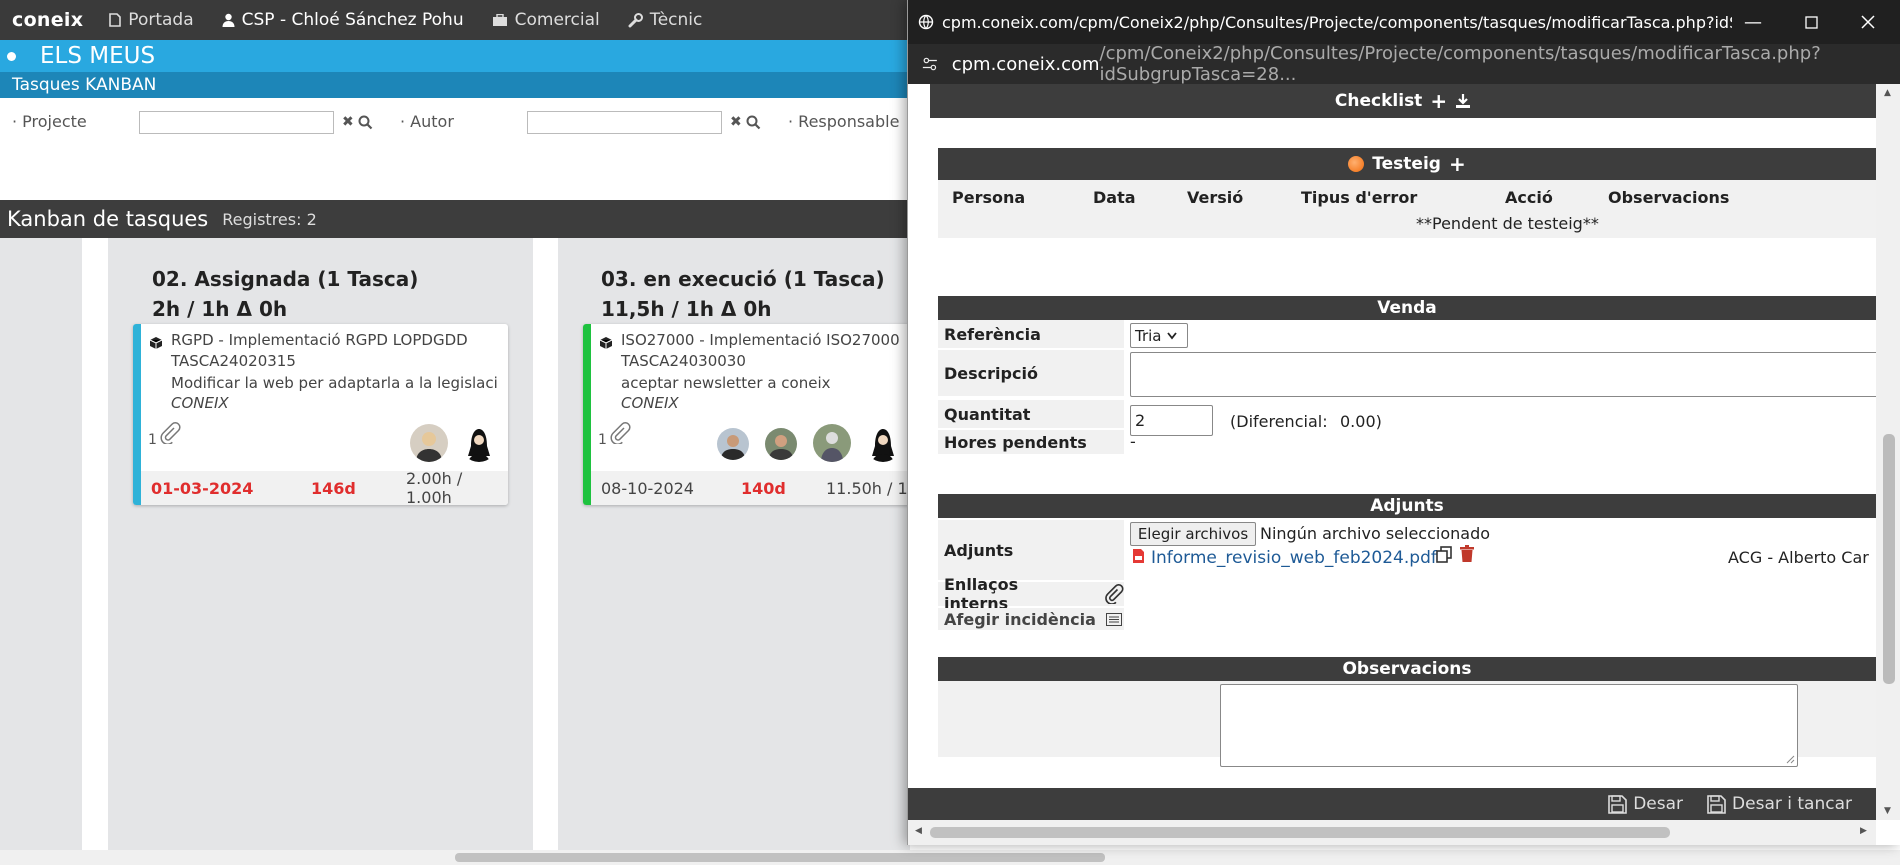  I want to click on chevron-down-icon, so click(1172, 335).